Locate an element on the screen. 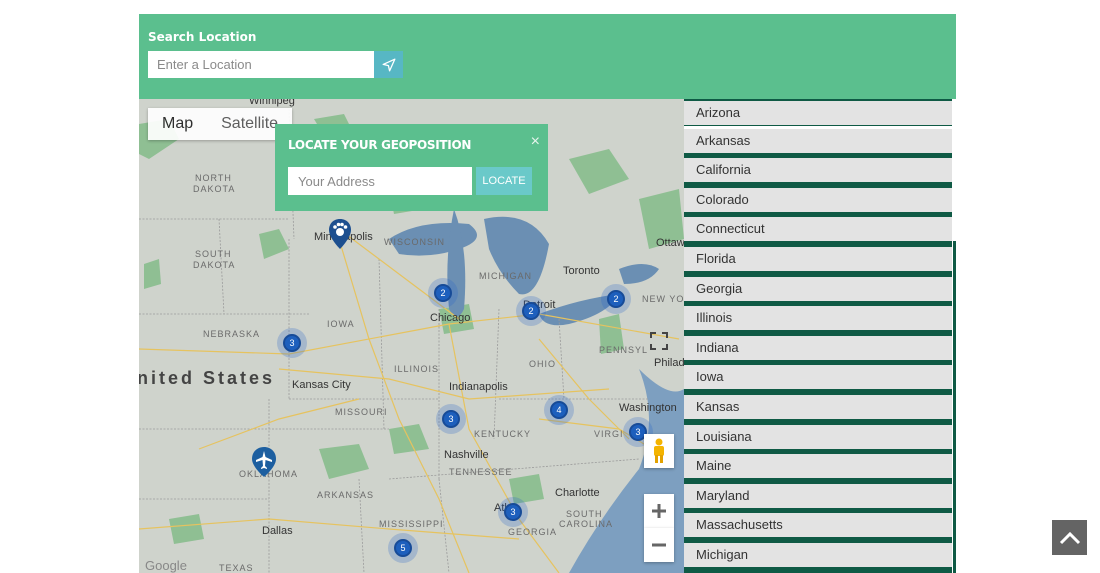 This screenshot has height=573, width=1100. state-list-item: Colorado is located at coordinates (818, 202).